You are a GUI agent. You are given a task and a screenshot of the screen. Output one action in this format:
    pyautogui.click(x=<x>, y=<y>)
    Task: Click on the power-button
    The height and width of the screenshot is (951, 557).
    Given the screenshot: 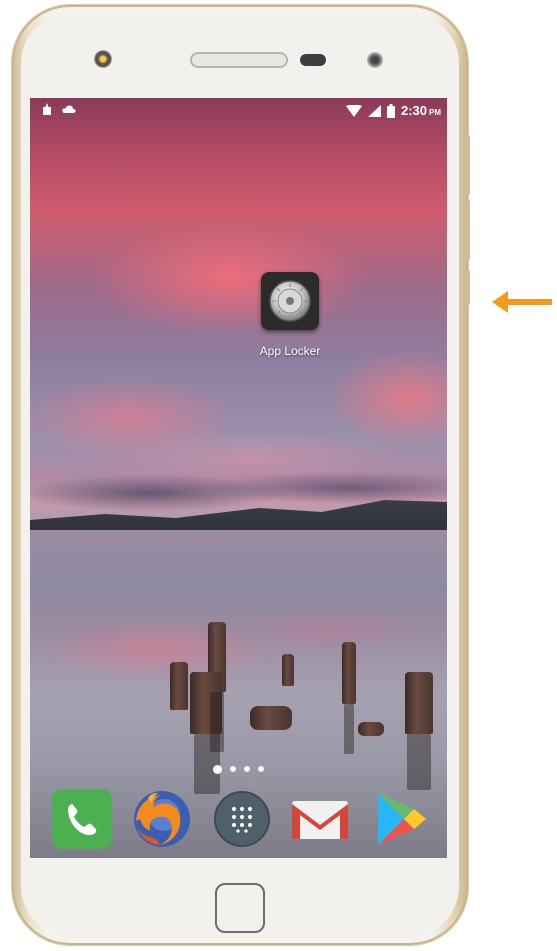 What is the action you would take?
    pyautogui.click(x=467, y=287)
    